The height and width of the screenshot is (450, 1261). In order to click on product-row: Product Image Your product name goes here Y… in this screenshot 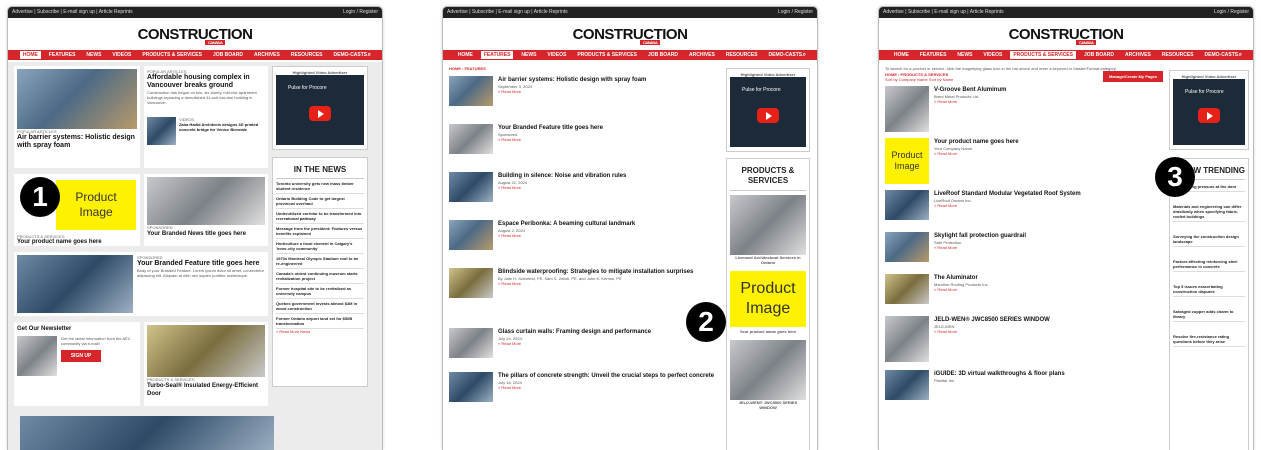, I will do `click(1024, 161)`.